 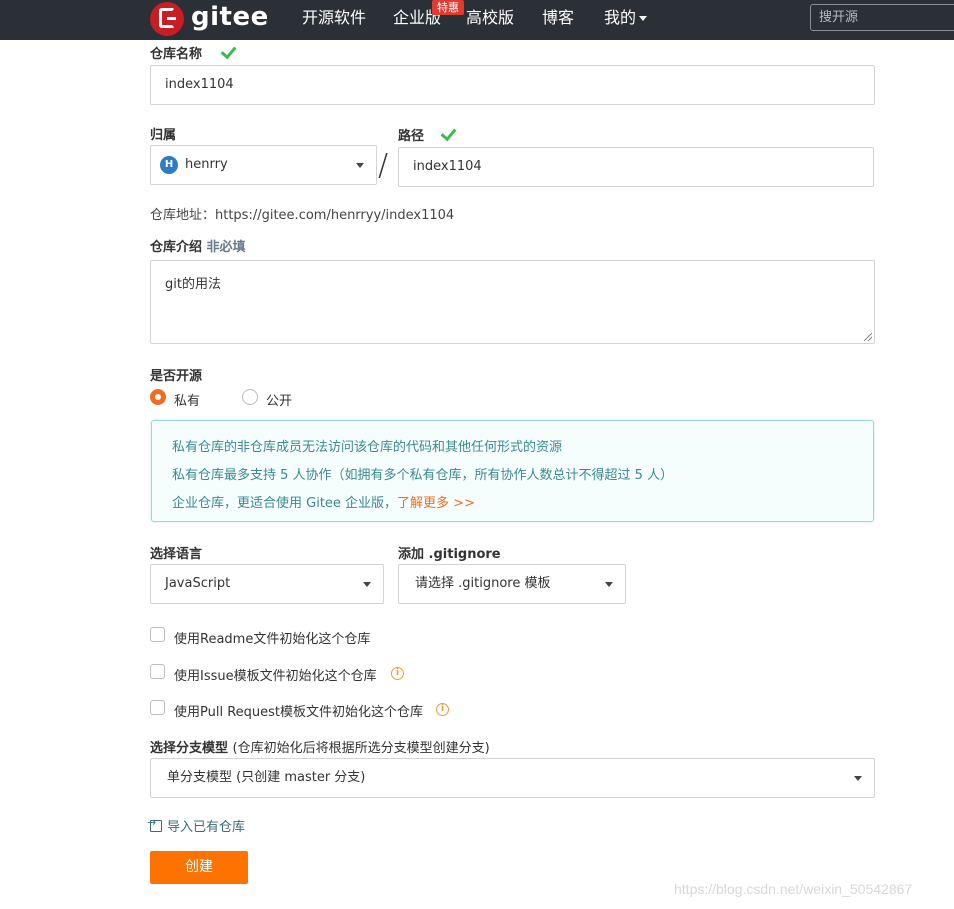 I want to click on init-pr-checkbox, so click(x=157, y=707).